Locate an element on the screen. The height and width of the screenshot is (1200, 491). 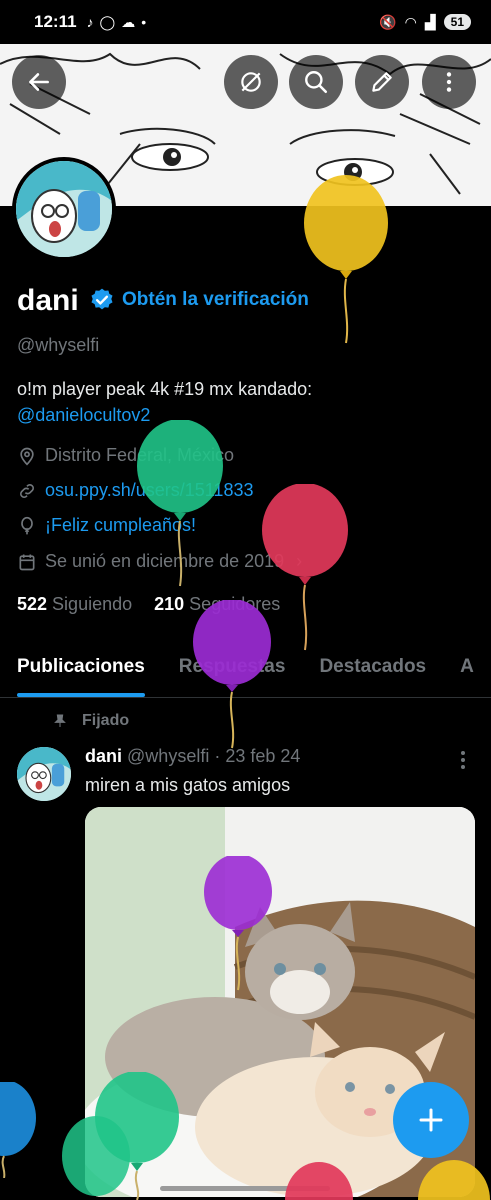
search-button is located at coordinates (316, 82).